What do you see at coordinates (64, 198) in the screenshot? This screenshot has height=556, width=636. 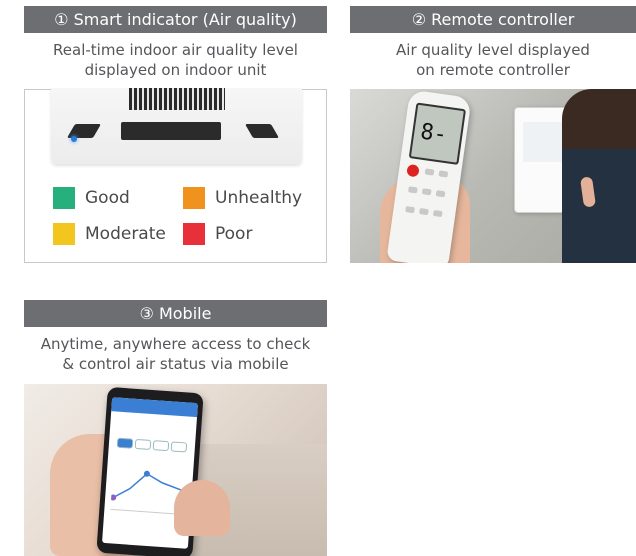 I see `legend-swatch-good` at bounding box center [64, 198].